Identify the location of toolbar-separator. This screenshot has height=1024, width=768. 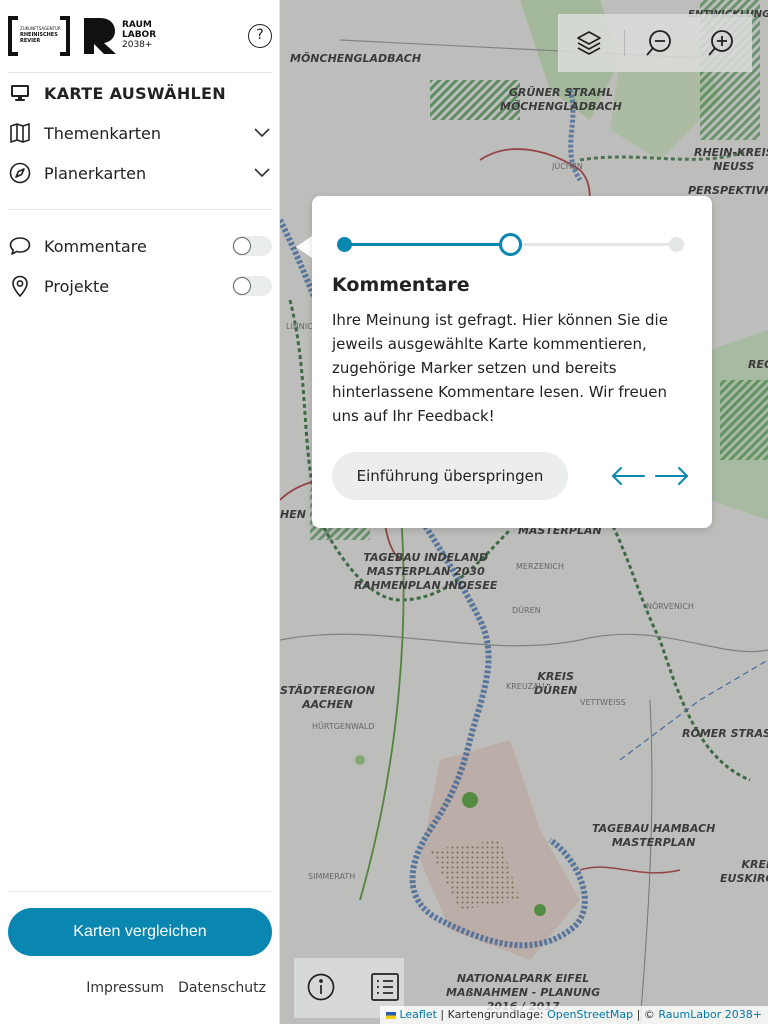
(624, 43).